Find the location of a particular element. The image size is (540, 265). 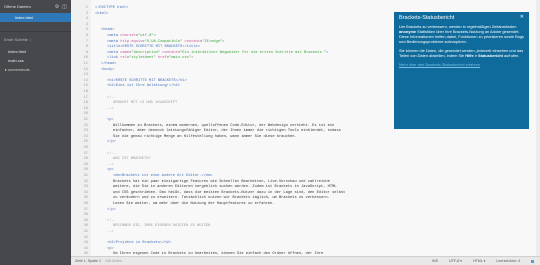

project-file-index: index.html is located at coordinates (35, 51).